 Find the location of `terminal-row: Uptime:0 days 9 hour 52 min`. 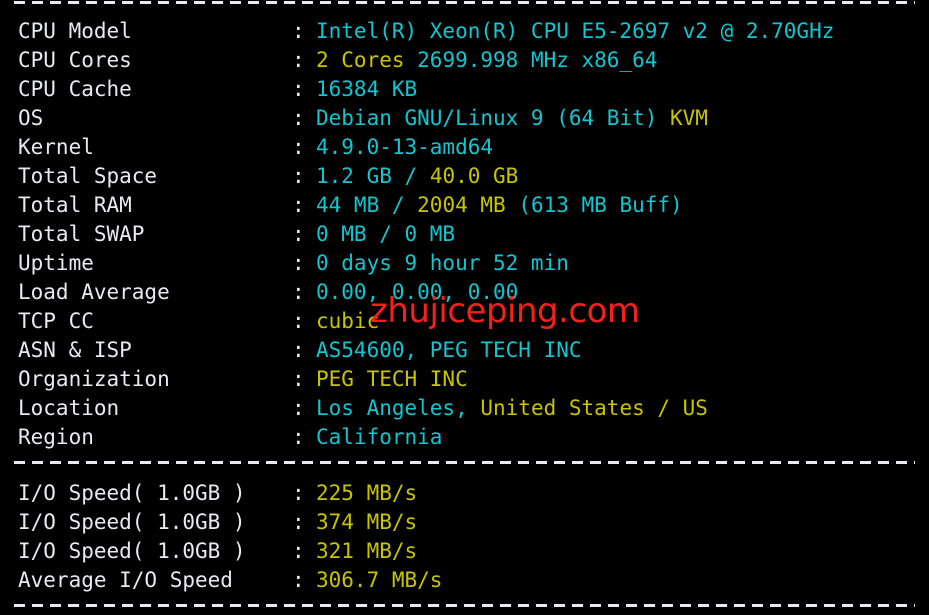

terminal-row: Uptime:0 days 9 hour 52 min is located at coordinates (464, 263).